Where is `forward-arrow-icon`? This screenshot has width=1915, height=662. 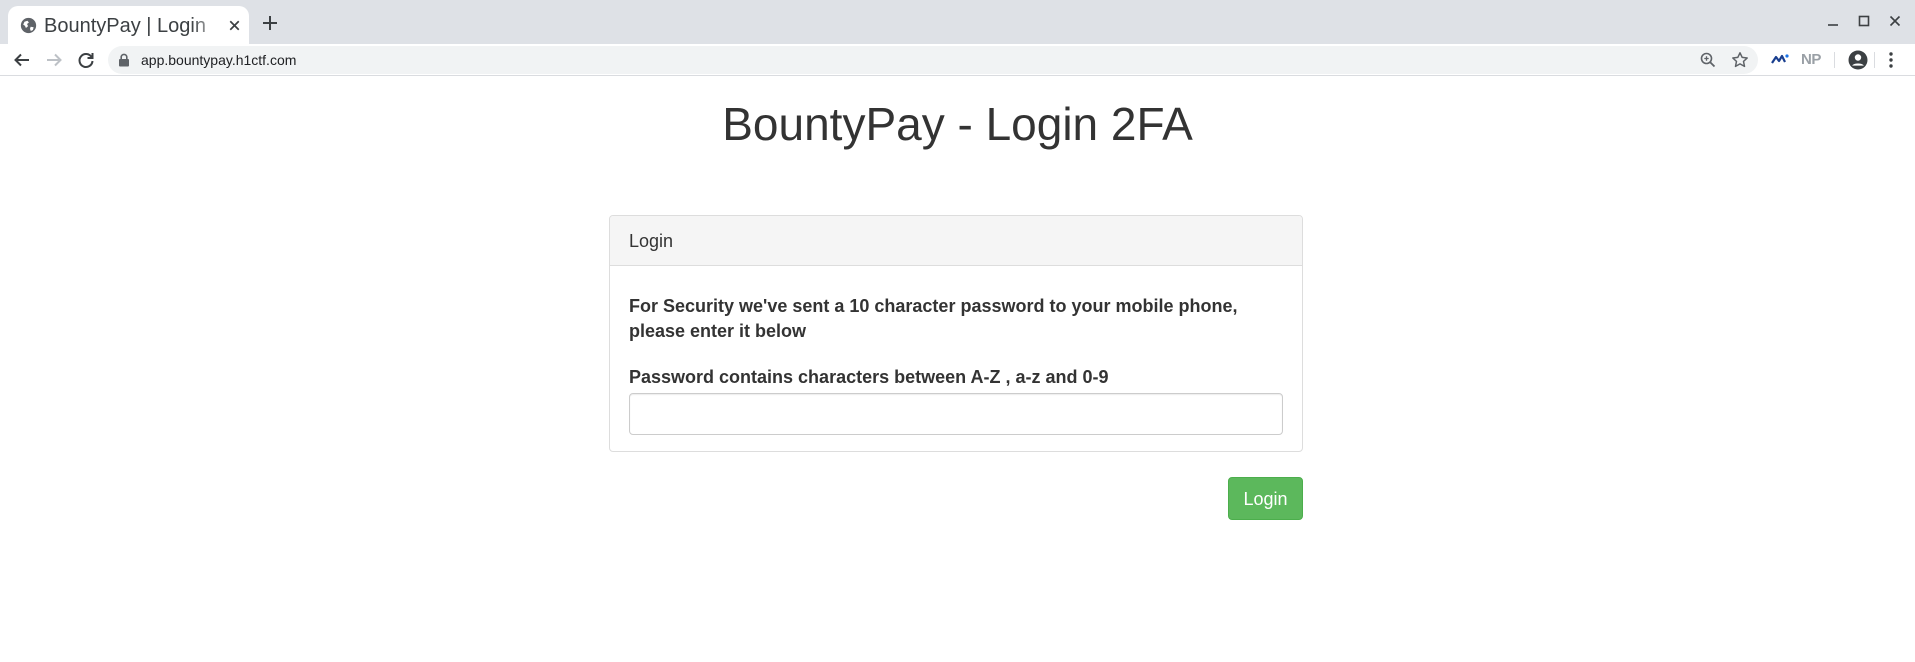
forward-arrow-icon is located at coordinates (54, 60).